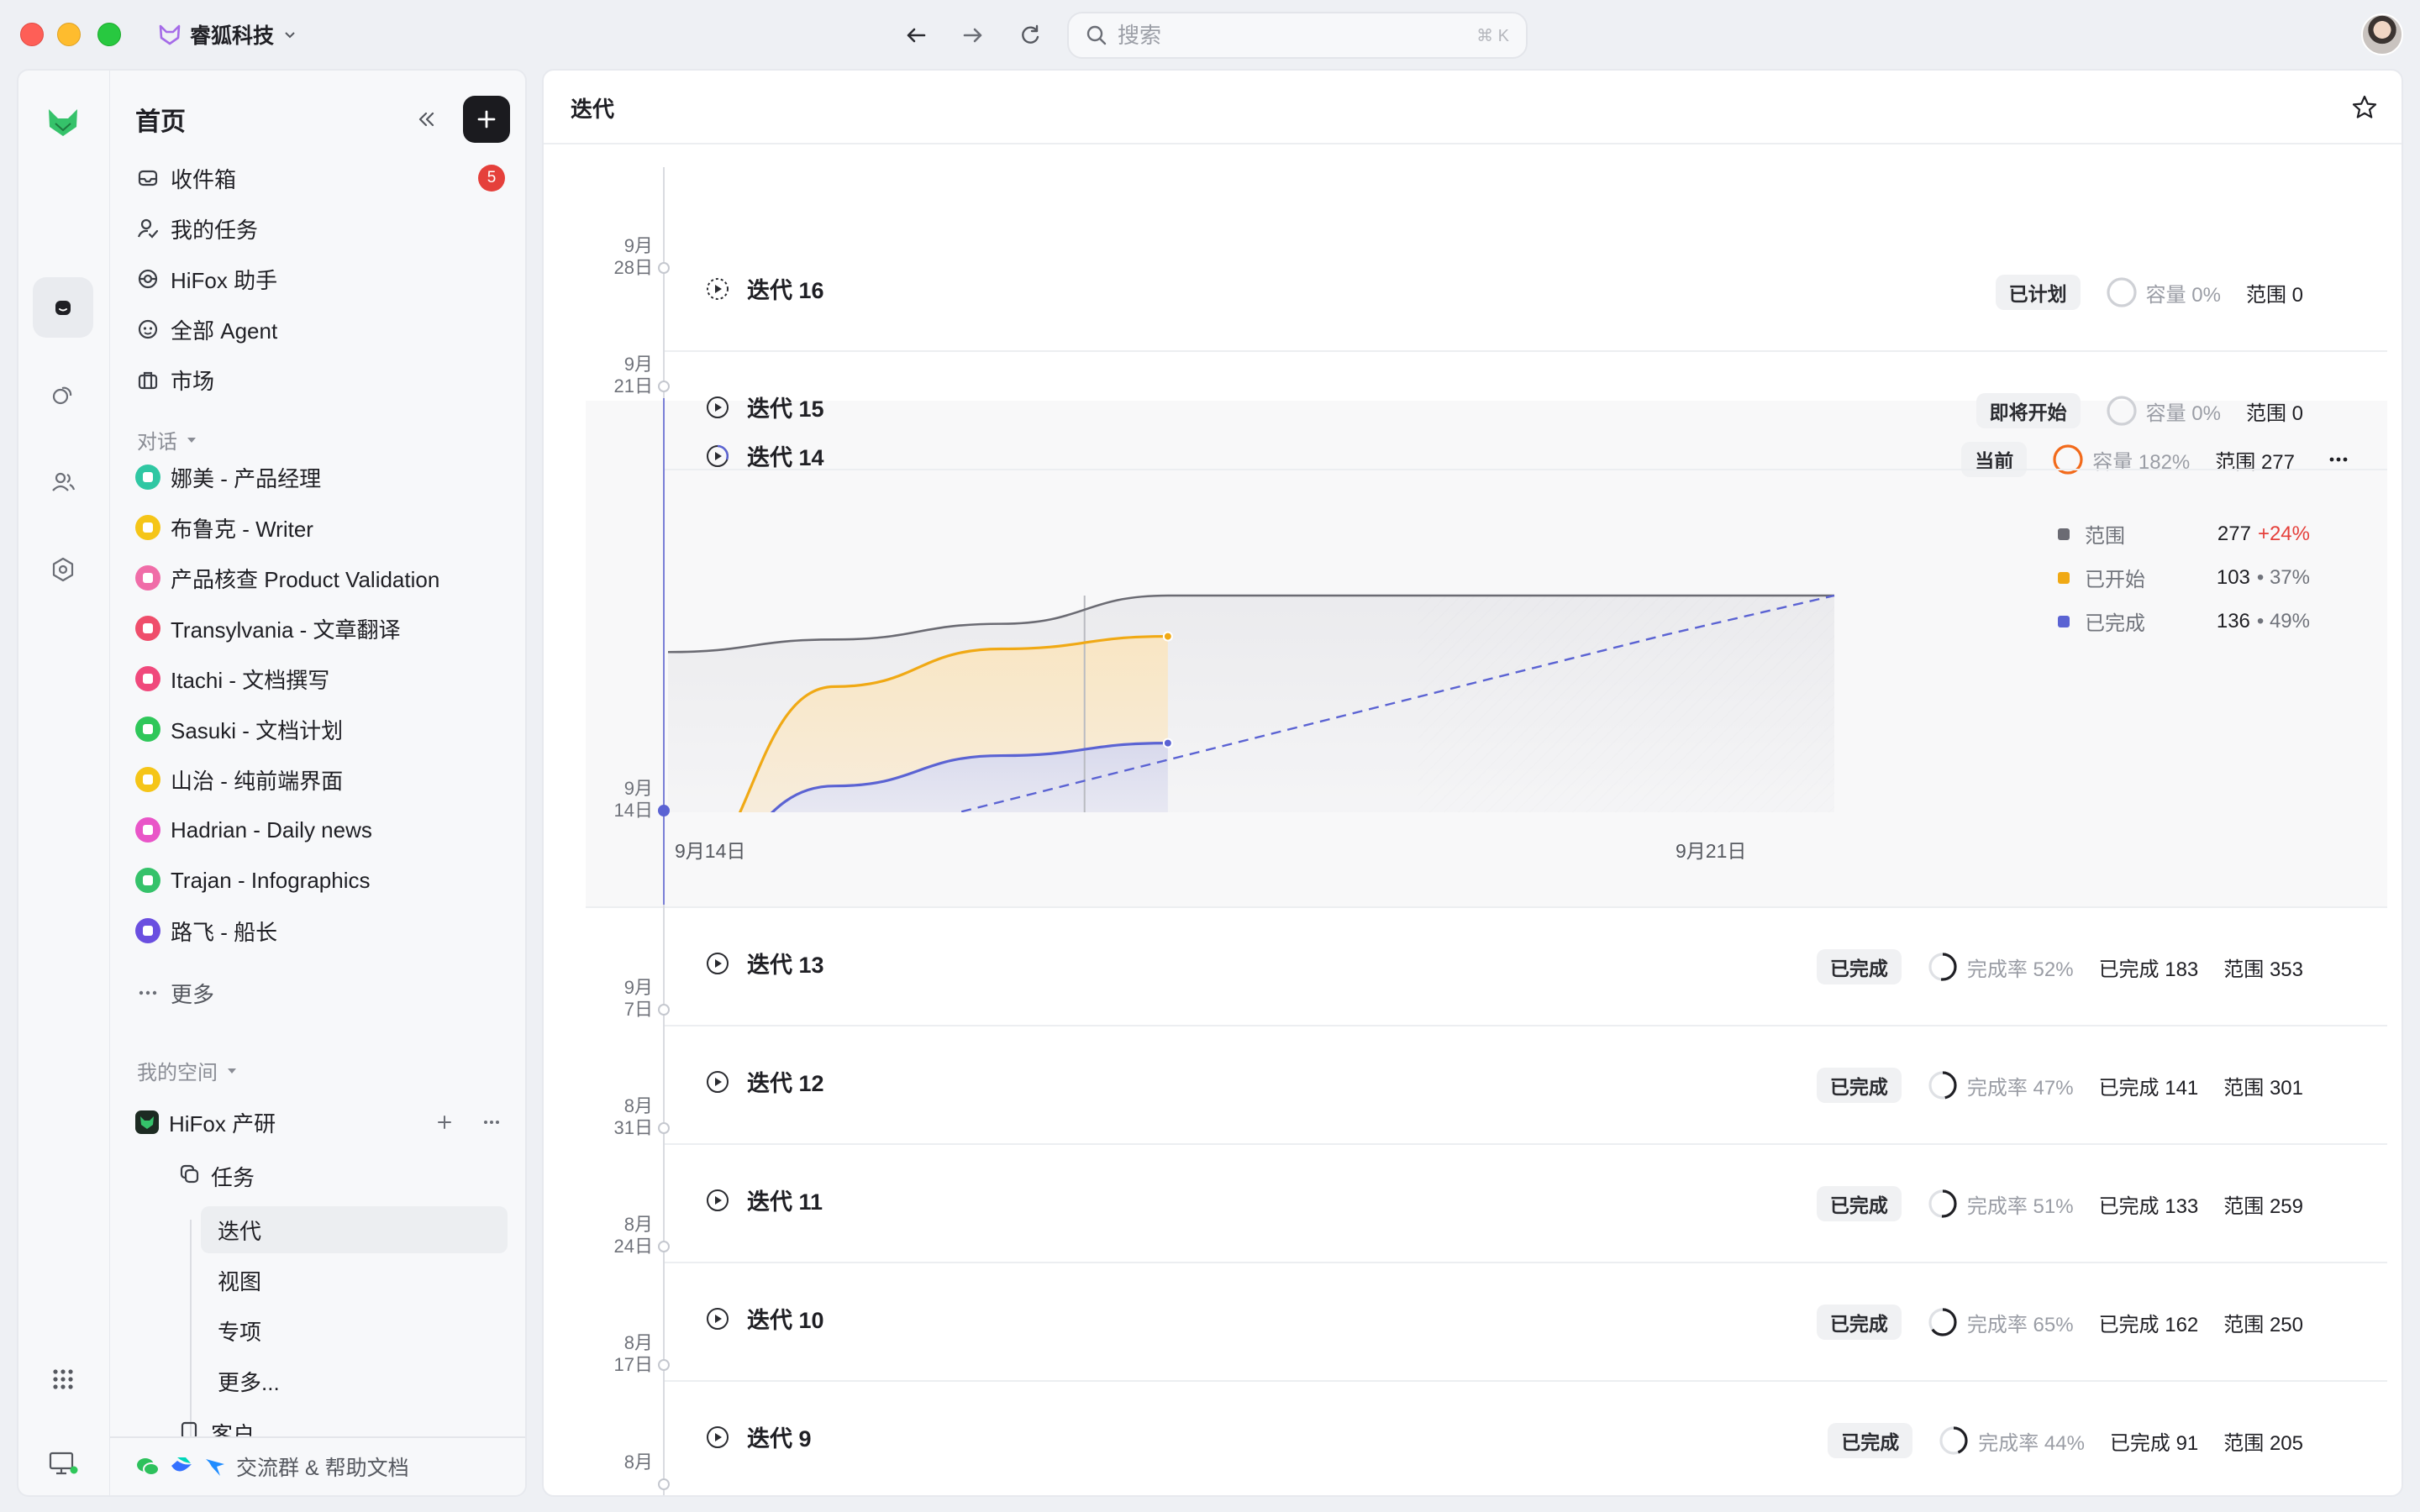  Describe the element at coordinates (354, 1229) in the screenshot. I see `sub-item-iterations: 迭代` at that location.